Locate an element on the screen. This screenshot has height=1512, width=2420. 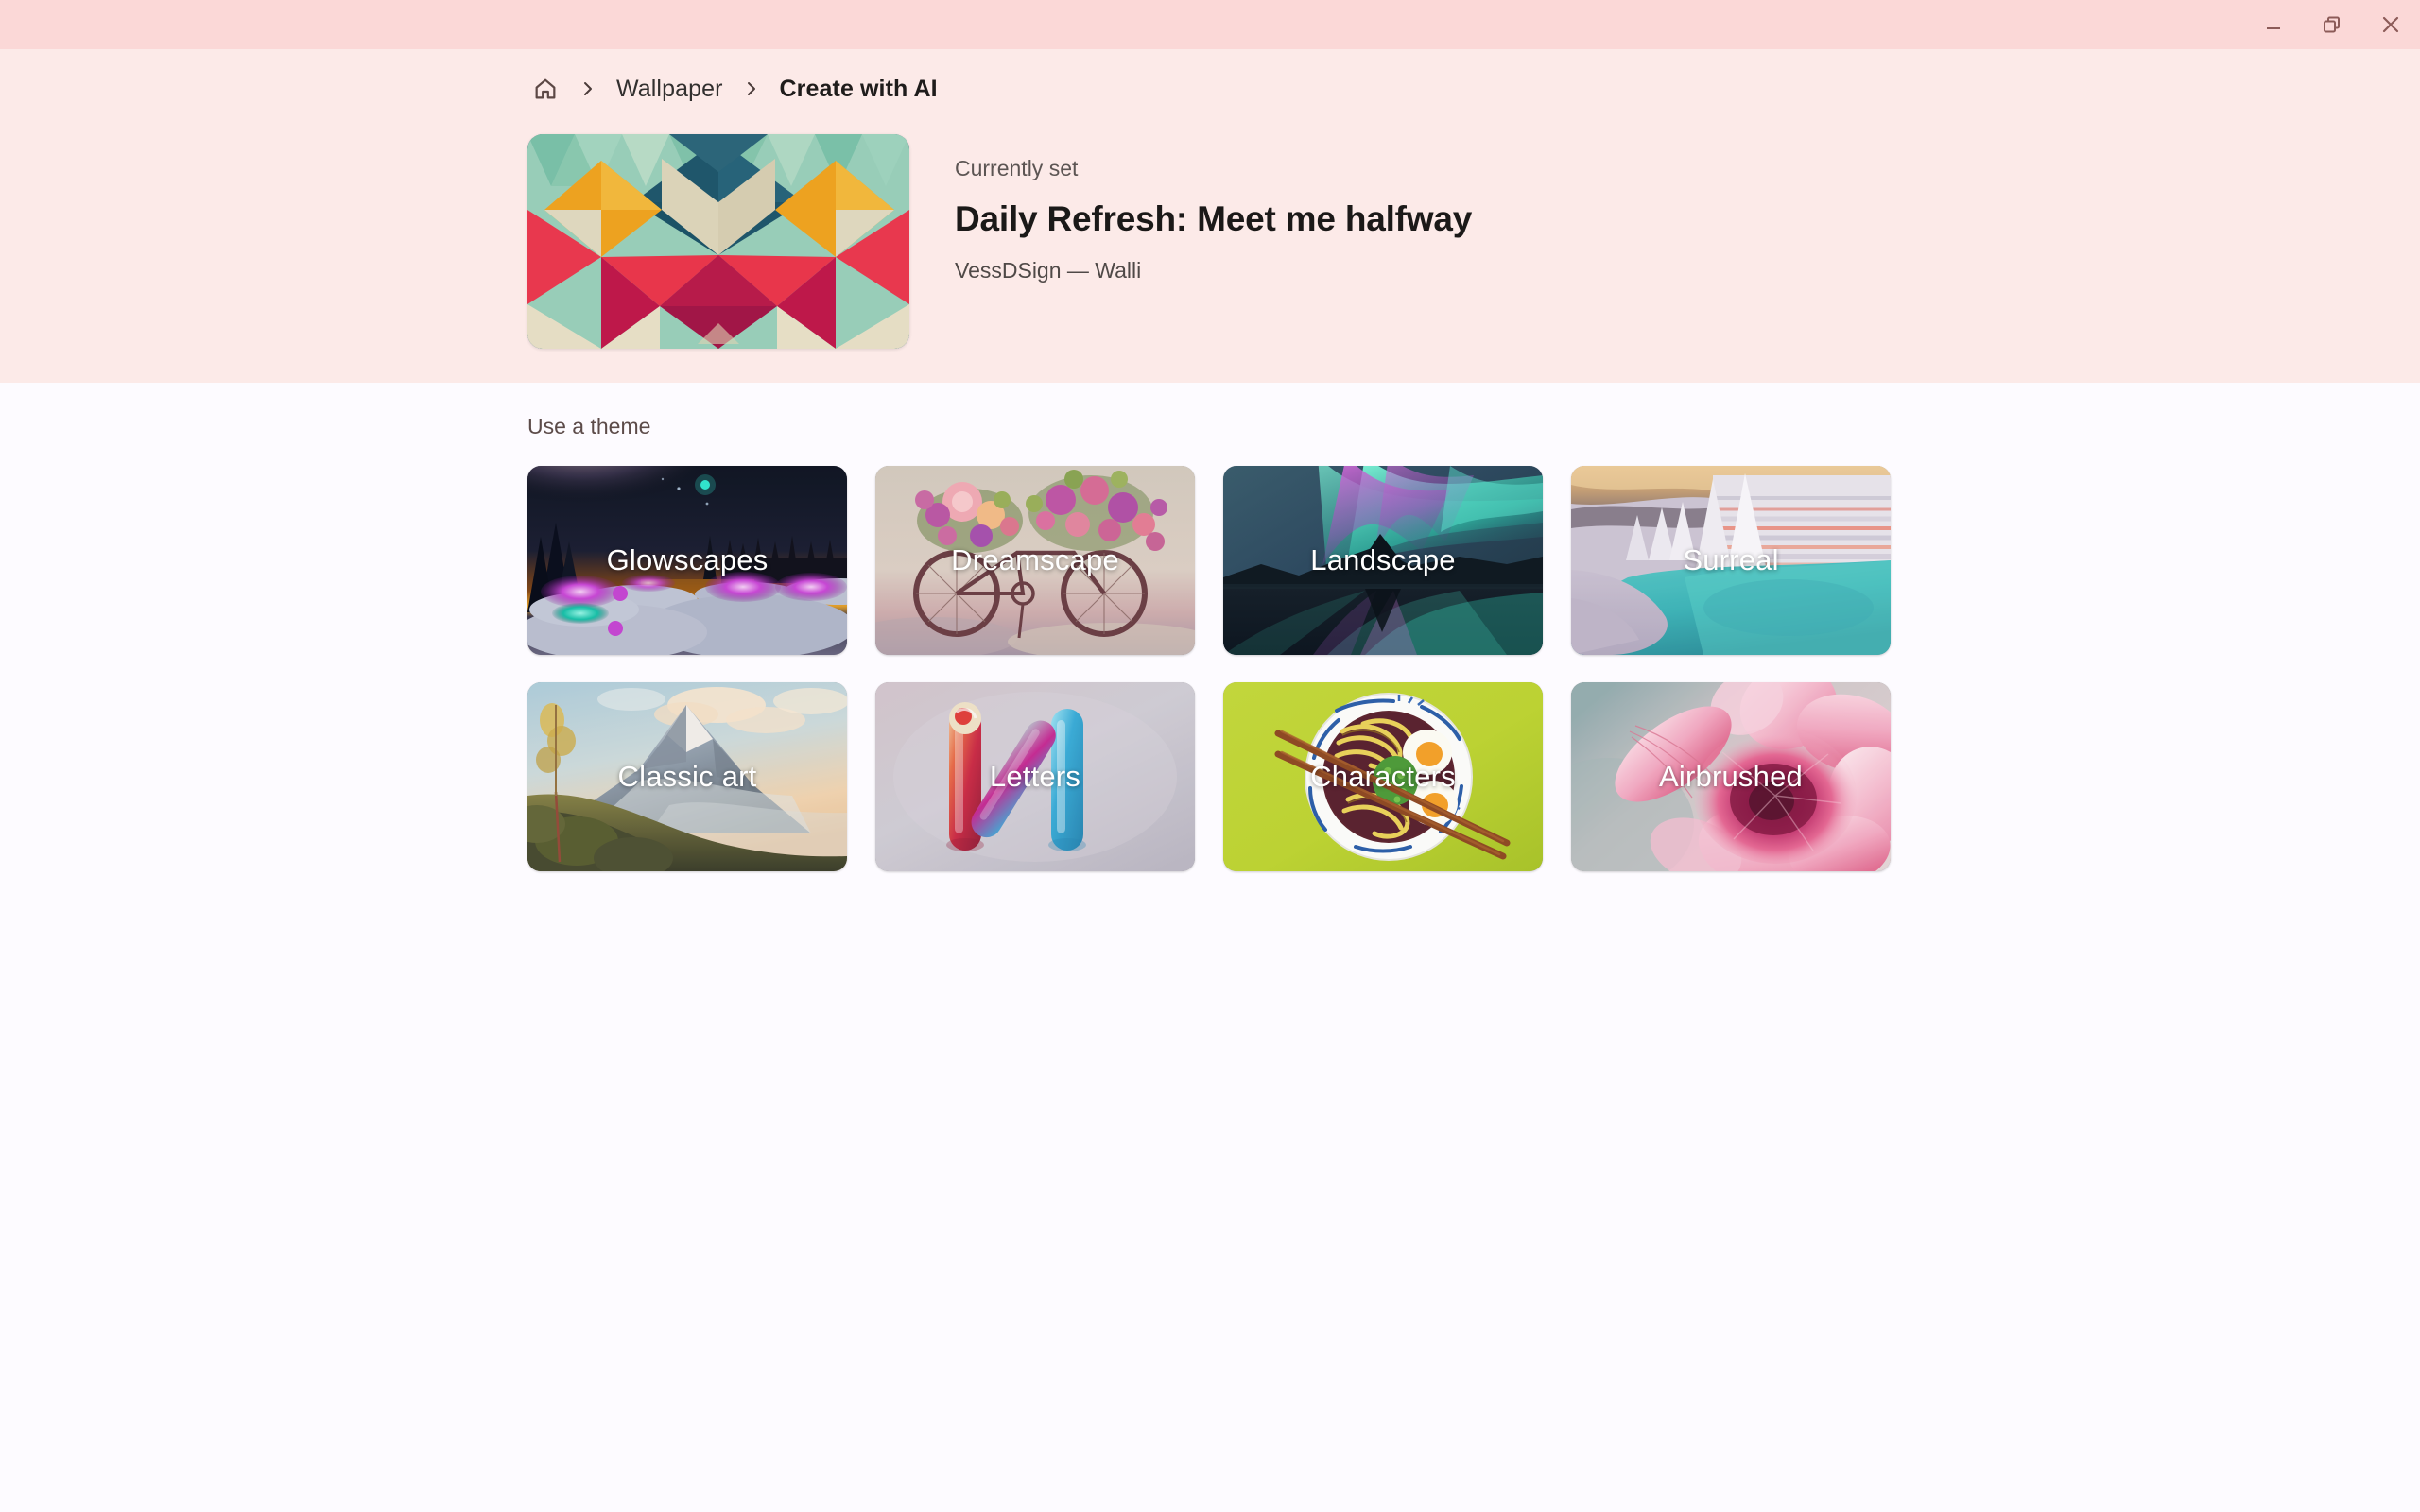
current-wallpaper-attribution: VessDSign — Walli is located at coordinates (1048, 271).